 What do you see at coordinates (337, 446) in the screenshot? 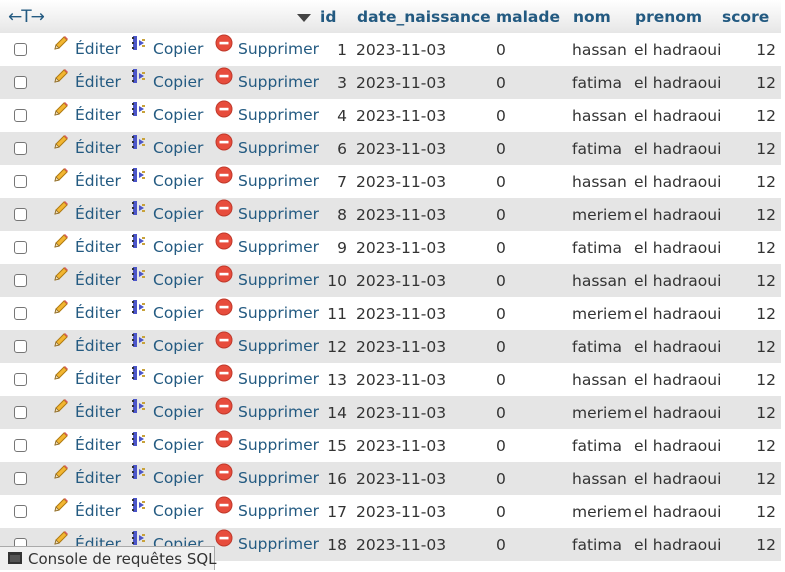
I see `cell-id: 15` at bounding box center [337, 446].